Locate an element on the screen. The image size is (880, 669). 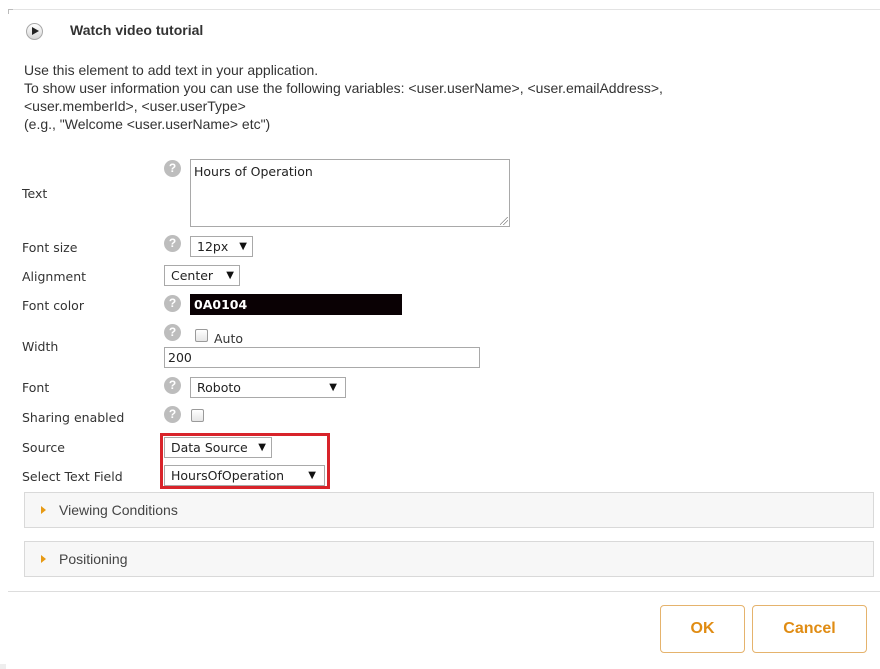
font-color-picker: 0A0104 is located at coordinates (296, 304).